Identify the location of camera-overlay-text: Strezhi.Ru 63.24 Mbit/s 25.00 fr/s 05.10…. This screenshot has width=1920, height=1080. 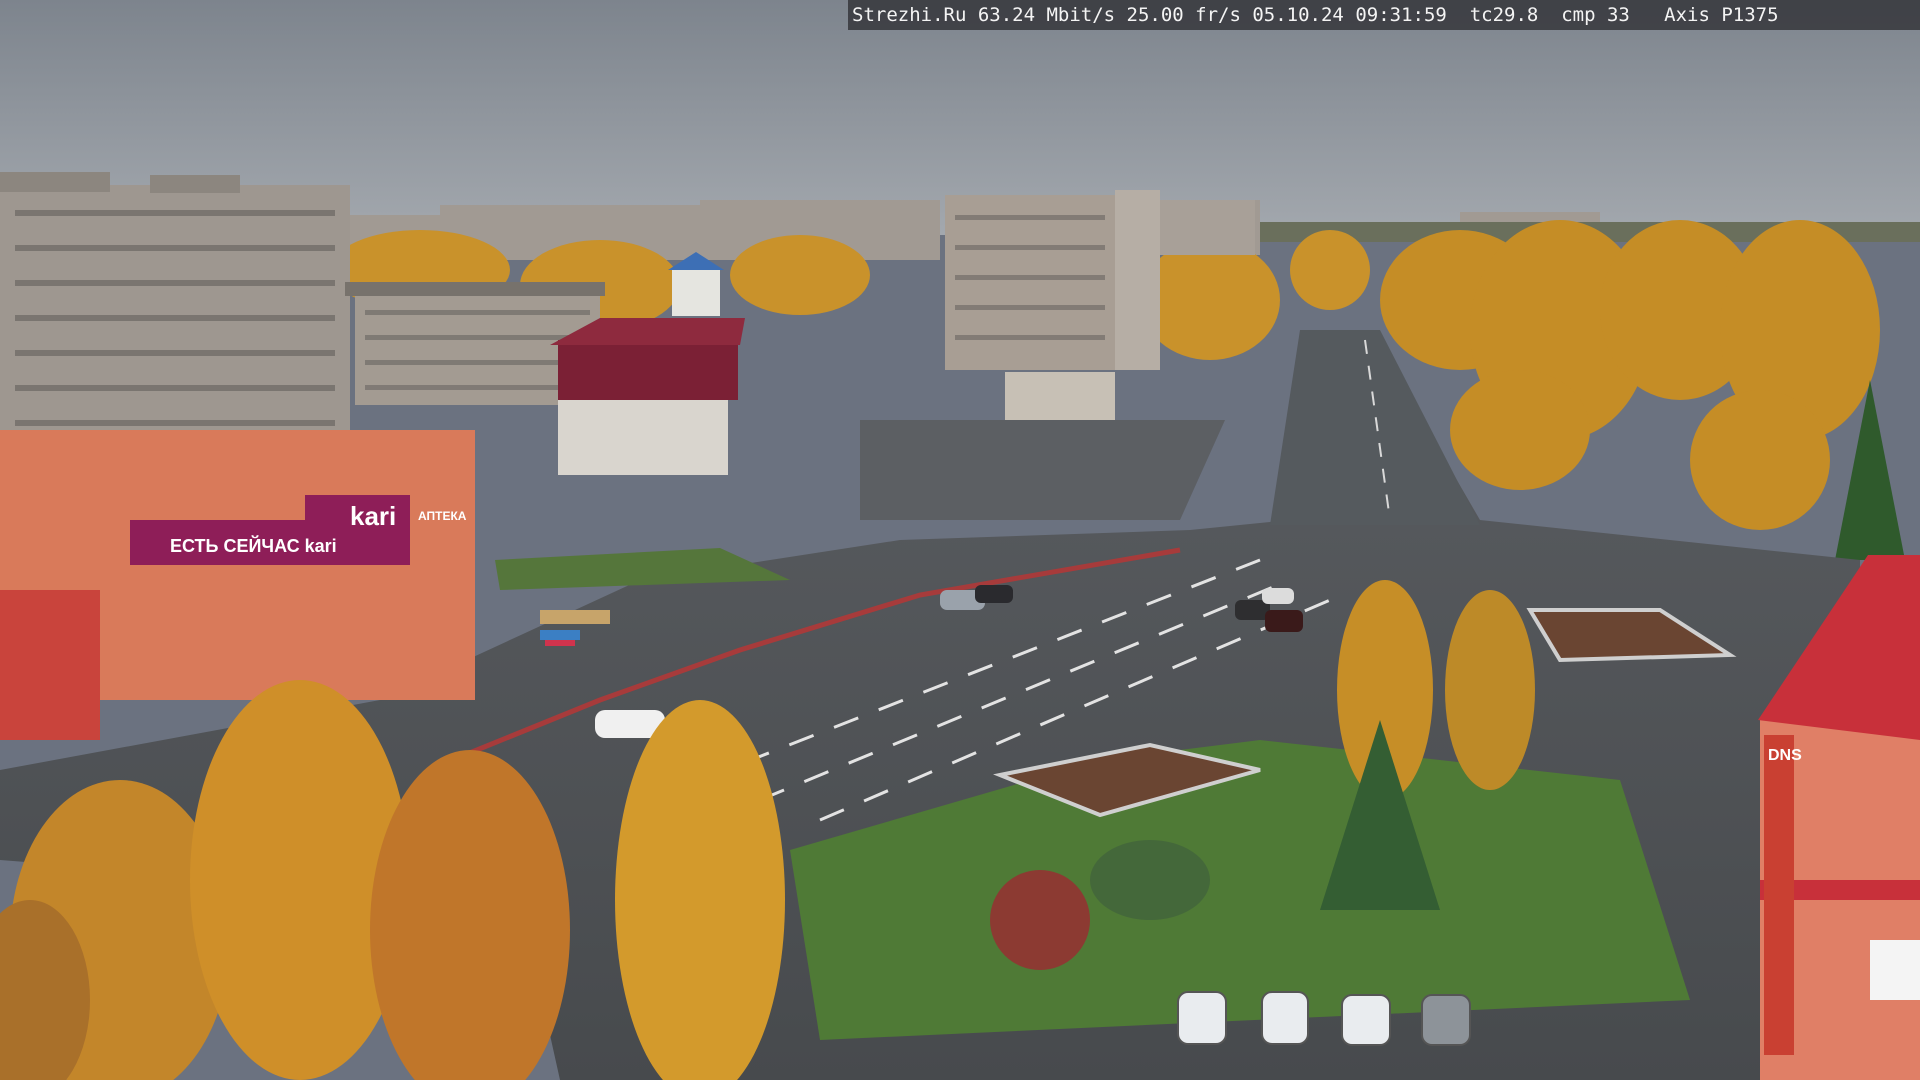
(1384, 15).